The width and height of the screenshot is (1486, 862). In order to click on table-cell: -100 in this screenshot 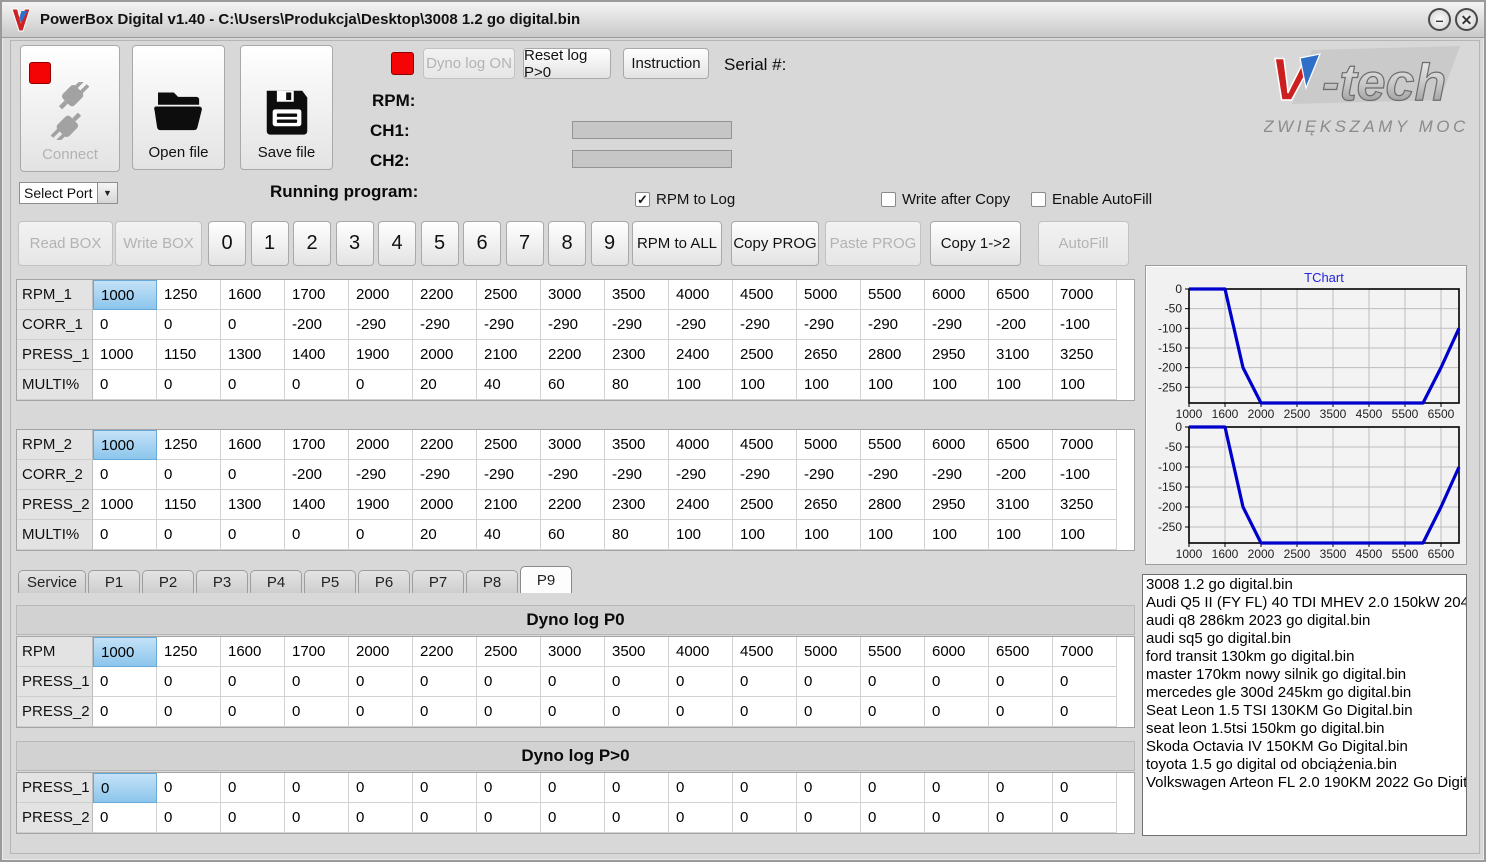, I will do `click(1085, 475)`.